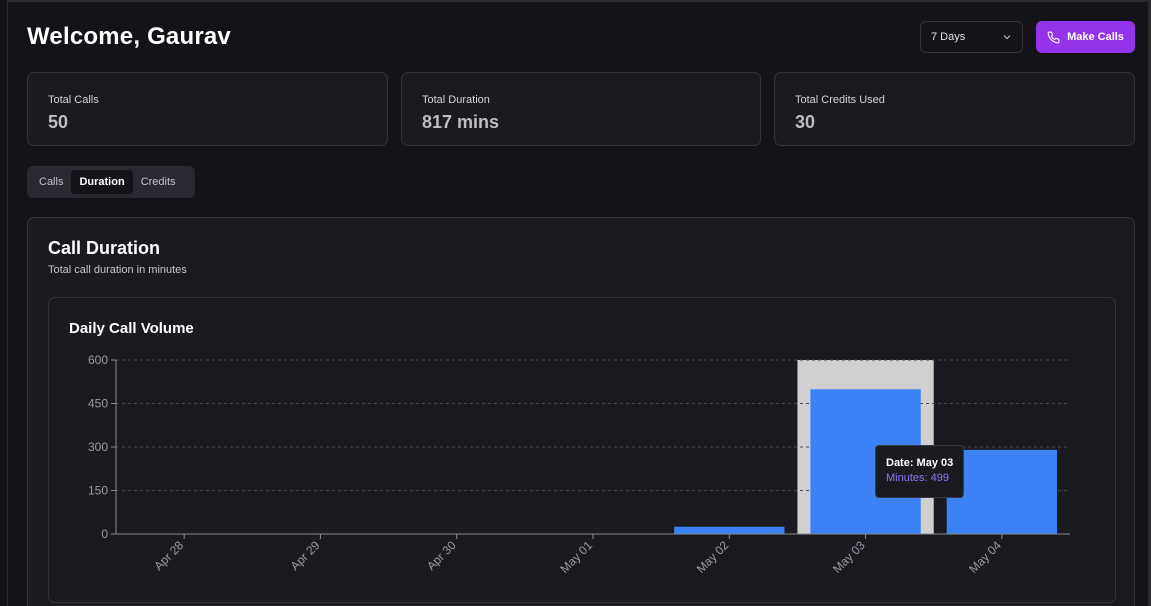  What do you see at coordinates (305, 555) in the screenshot?
I see `x-tick-label: Apr 29` at bounding box center [305, 555].